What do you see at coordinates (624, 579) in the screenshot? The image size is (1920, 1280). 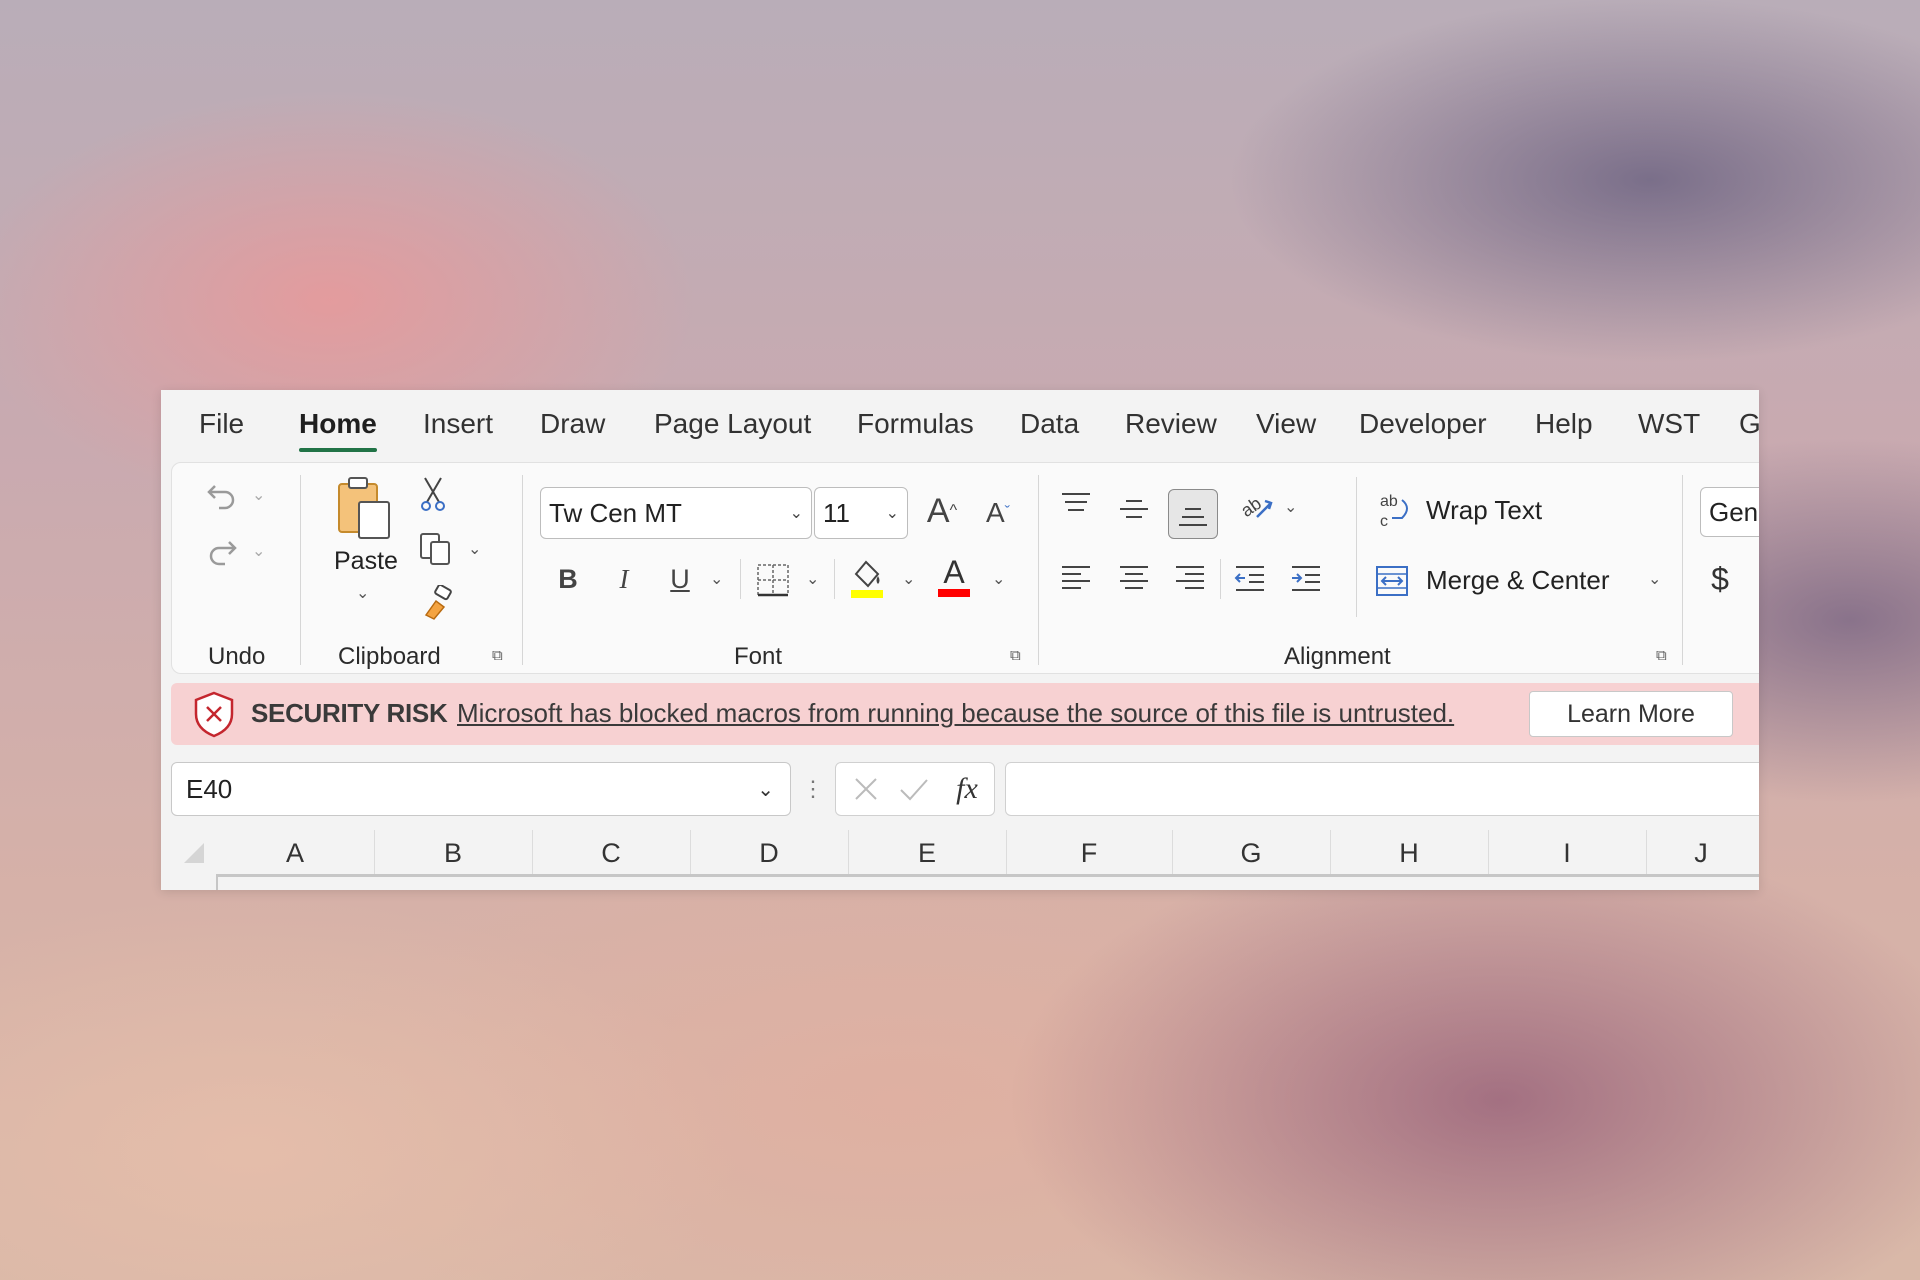 I see `italic-button: I` at bounding box center [624, 579].